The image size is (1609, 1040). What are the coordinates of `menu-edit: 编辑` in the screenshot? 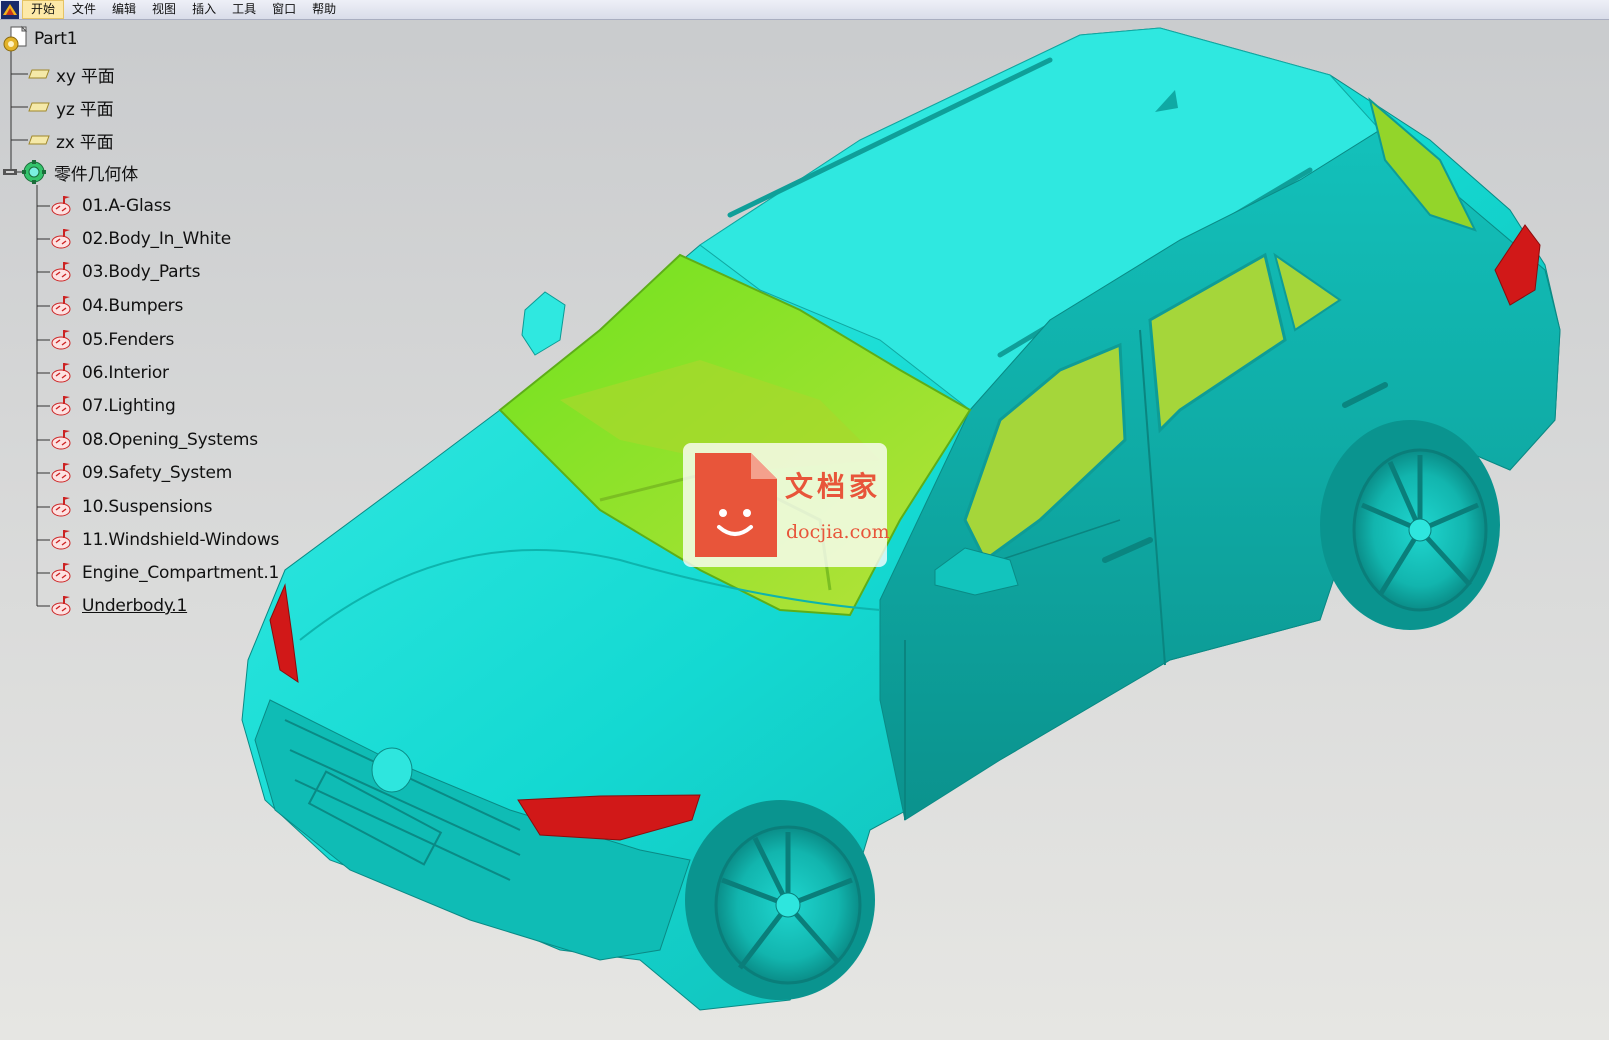 It's located at (124, 9).